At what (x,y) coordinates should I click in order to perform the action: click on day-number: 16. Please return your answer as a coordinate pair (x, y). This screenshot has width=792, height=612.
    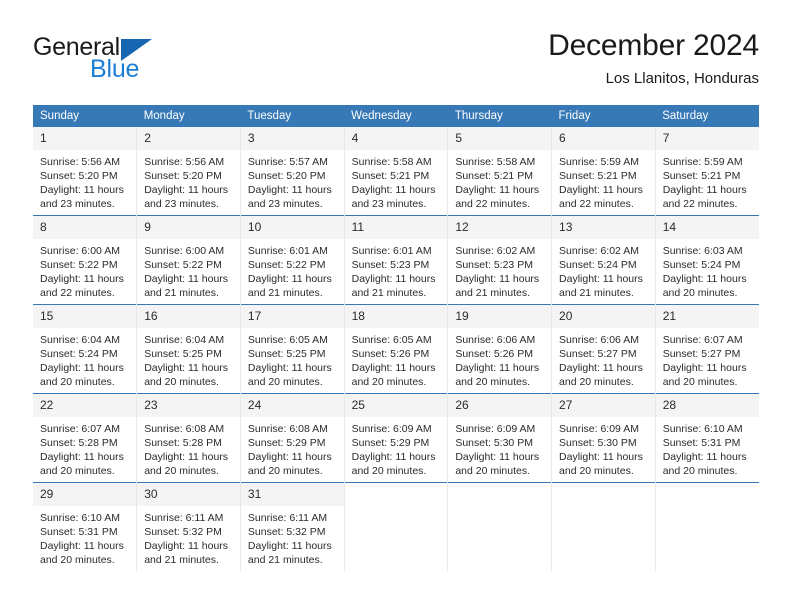
    Looking at the image, I should click on (188, 316).